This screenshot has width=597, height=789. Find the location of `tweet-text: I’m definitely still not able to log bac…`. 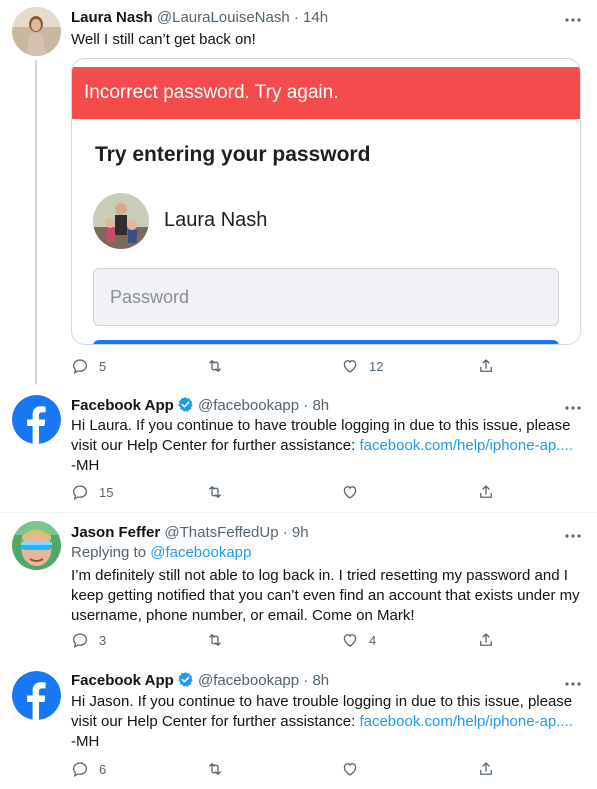

tweet-text: I’m definitely still not able to log bac… is located at coordinates (325, 595).